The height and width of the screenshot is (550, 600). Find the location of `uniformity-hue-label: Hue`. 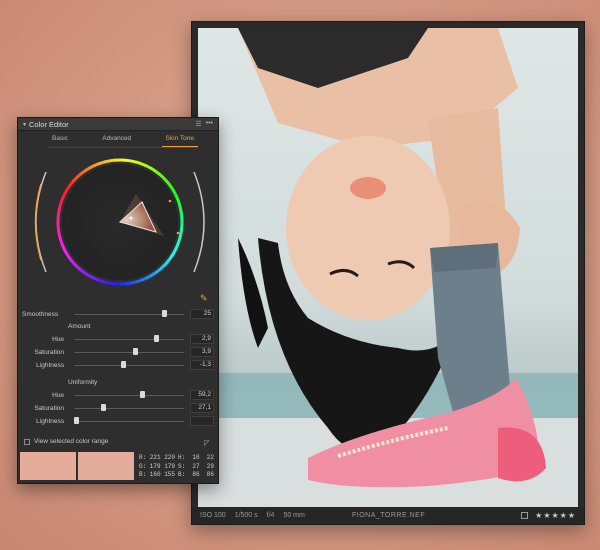

uniformity-hue-label: Hue is located at coordinates (58, 395).